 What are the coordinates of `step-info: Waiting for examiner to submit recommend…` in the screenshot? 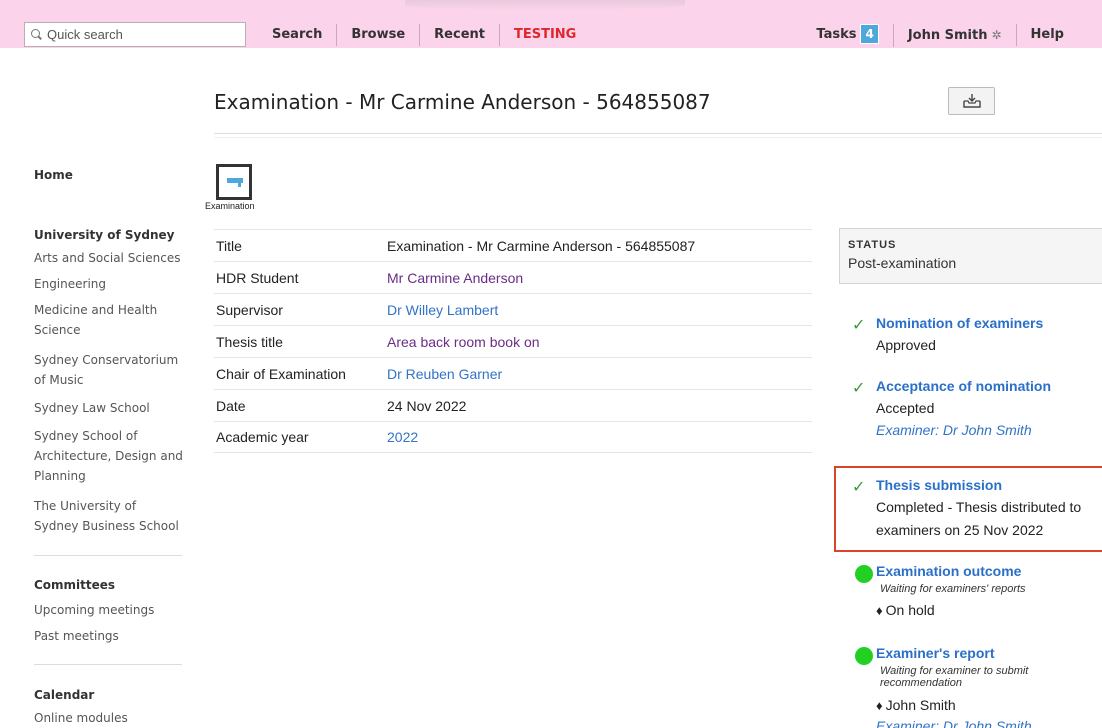 It's located at (954, 677).